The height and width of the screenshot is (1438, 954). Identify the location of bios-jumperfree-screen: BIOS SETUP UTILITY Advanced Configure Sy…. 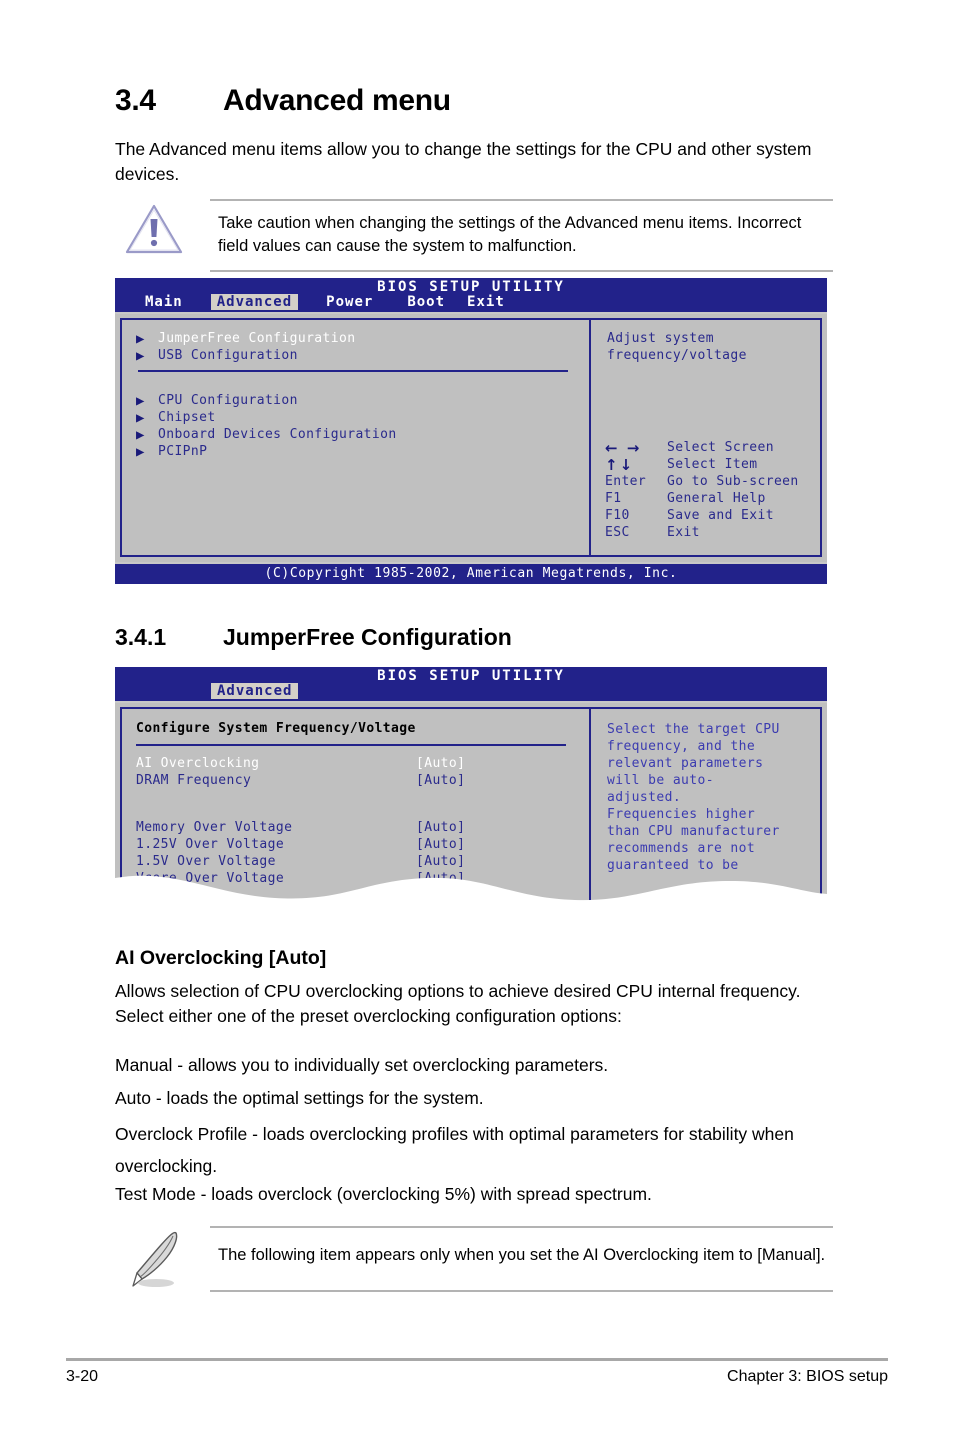
(471, 786).